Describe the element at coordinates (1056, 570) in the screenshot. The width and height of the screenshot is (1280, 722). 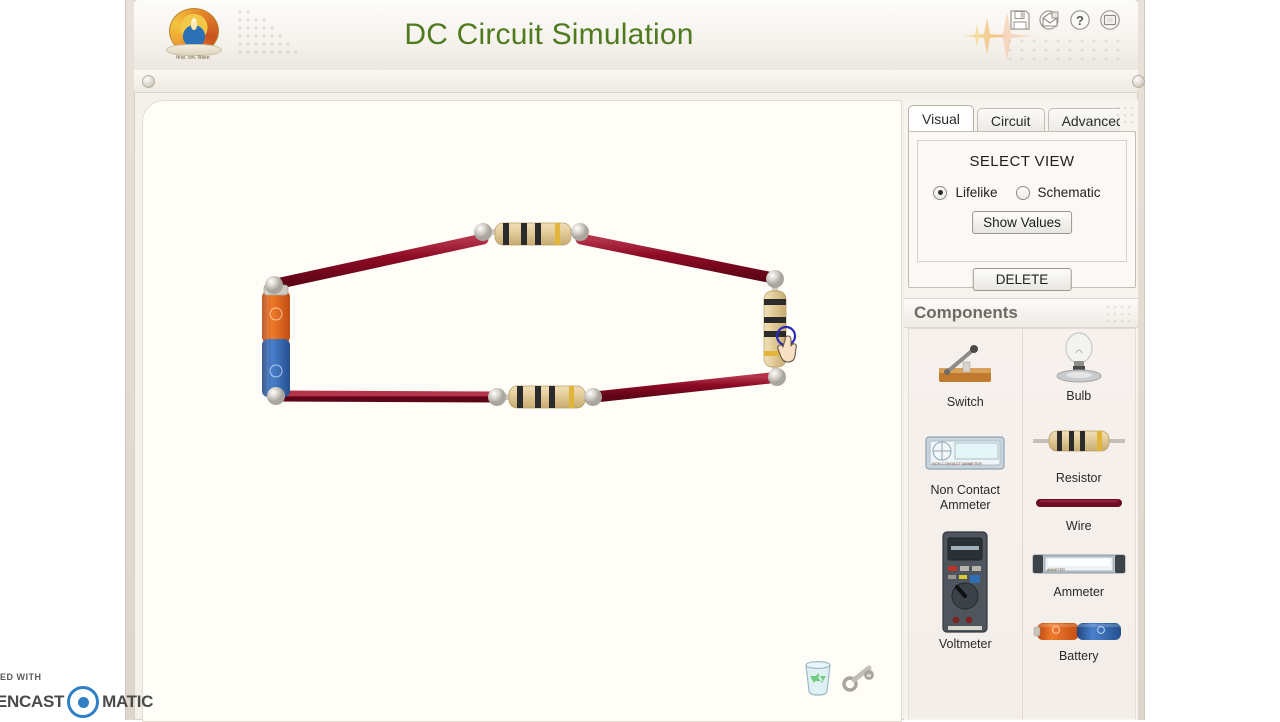
I see `ammeter-caption: AMMETER` at that location.